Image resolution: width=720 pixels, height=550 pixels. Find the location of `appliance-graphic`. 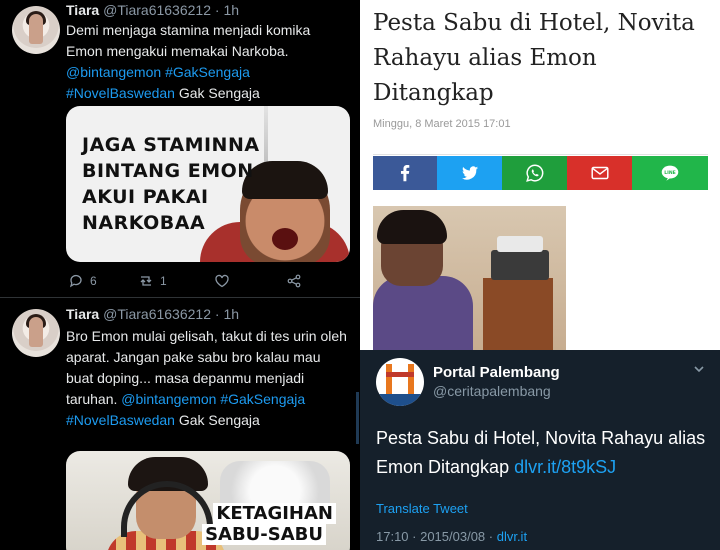

appliance-graphic is located at coordinates (520, 265).